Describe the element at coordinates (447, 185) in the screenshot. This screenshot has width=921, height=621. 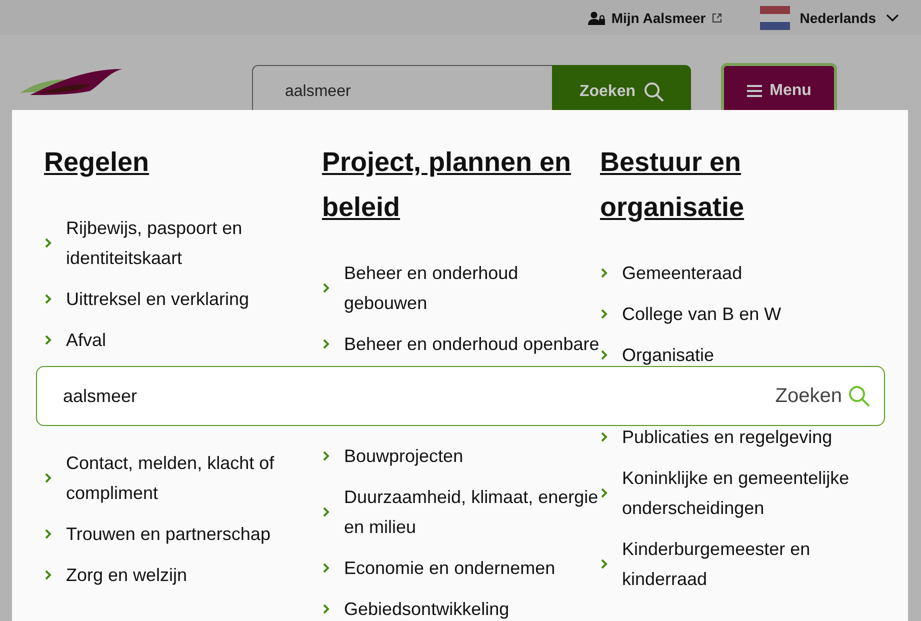
I see `column-heading: Project, plannen en beleid` at that location.